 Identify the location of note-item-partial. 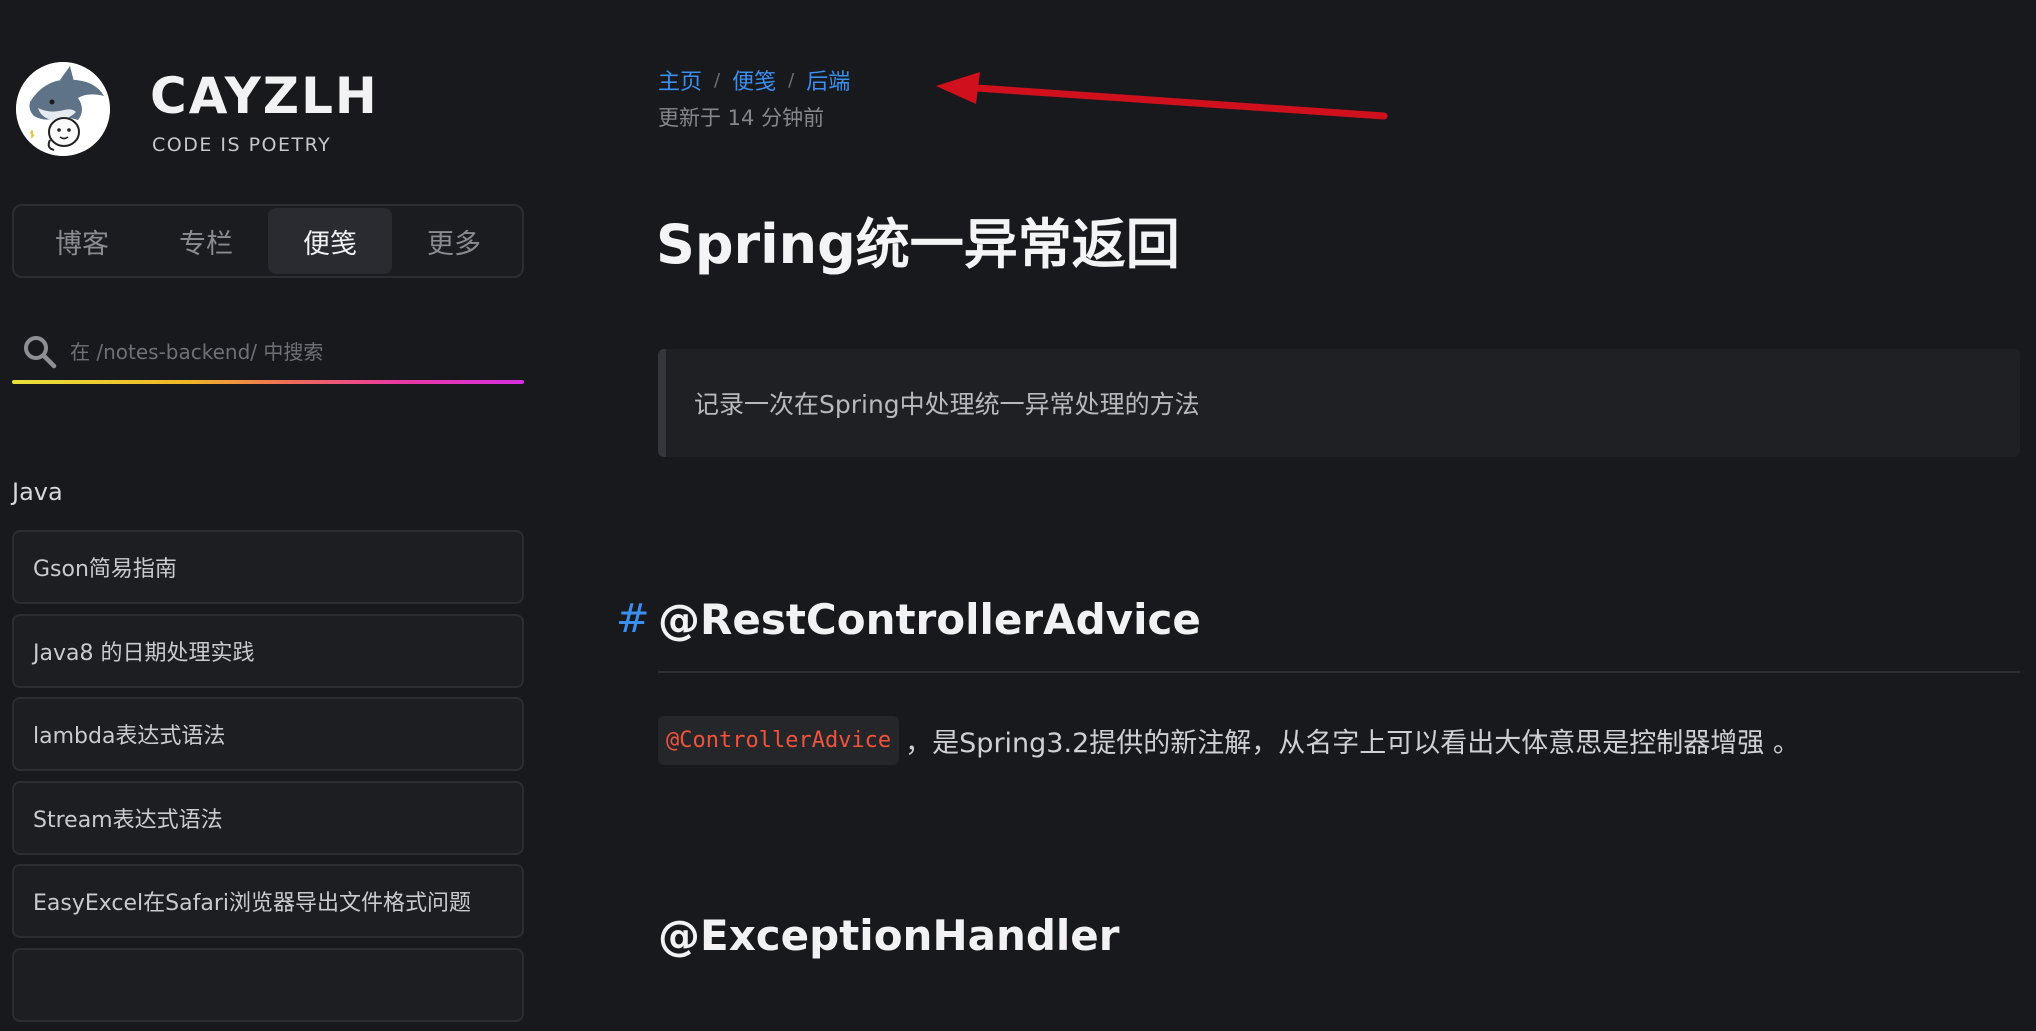
(268, 984).